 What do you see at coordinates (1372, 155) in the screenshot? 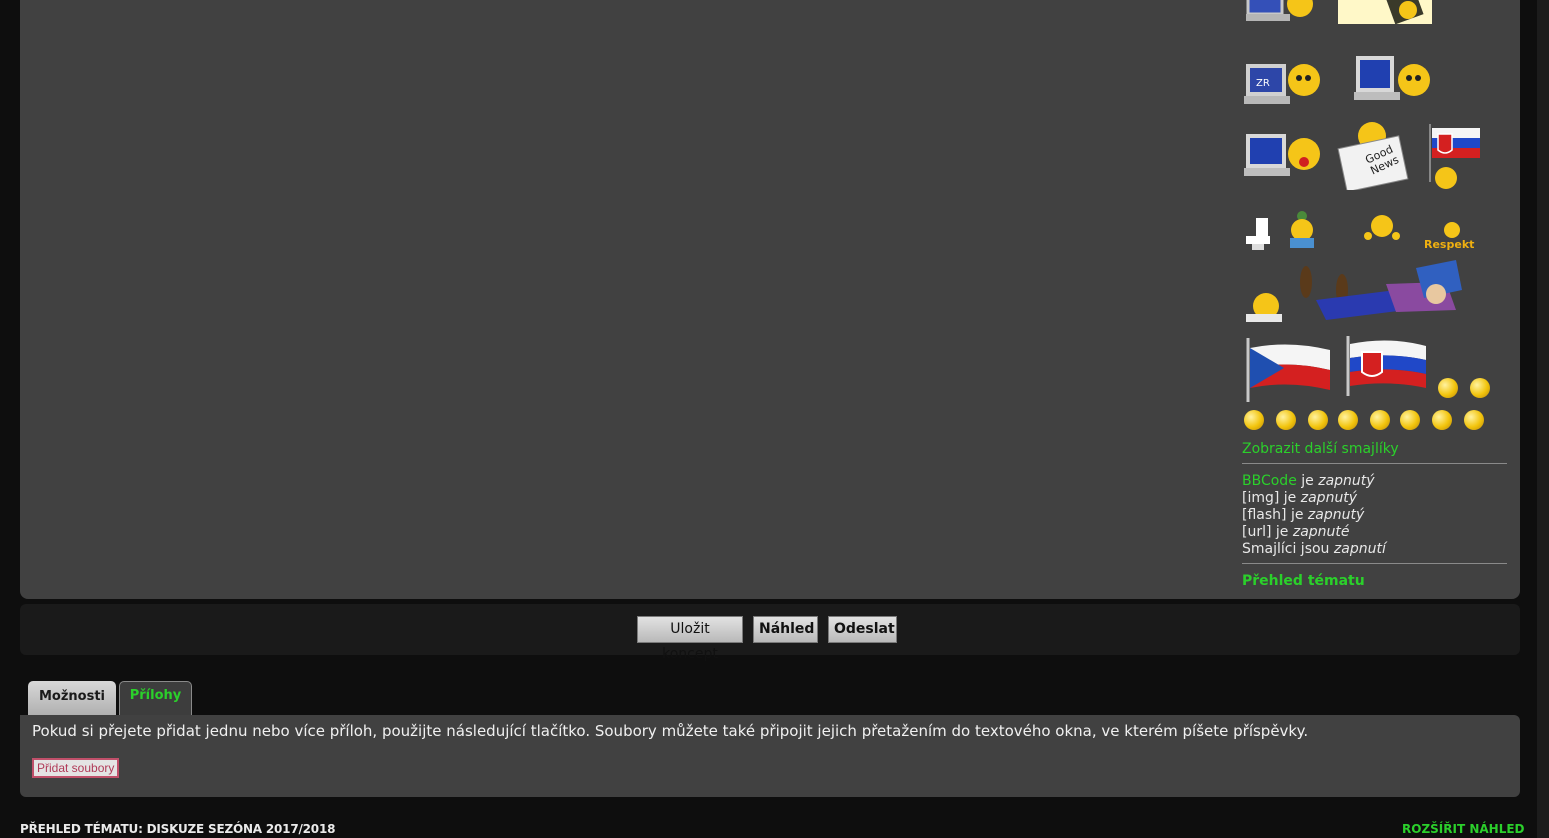
I see `good-news-smiley-icon: Good News` at bounding box center [1372, 155].